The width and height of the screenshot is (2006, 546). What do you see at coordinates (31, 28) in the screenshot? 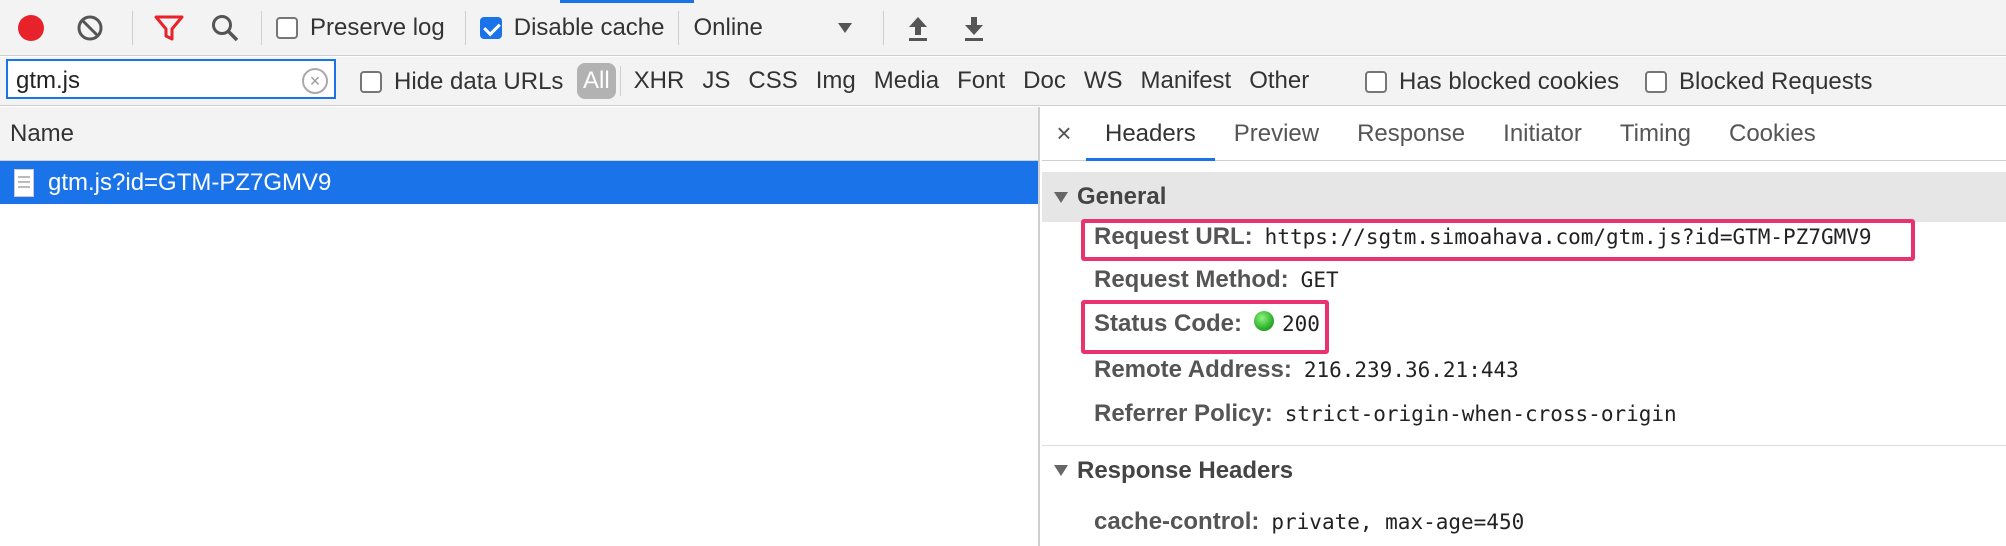
I see `record-icon` at bounding box center [31, 28].